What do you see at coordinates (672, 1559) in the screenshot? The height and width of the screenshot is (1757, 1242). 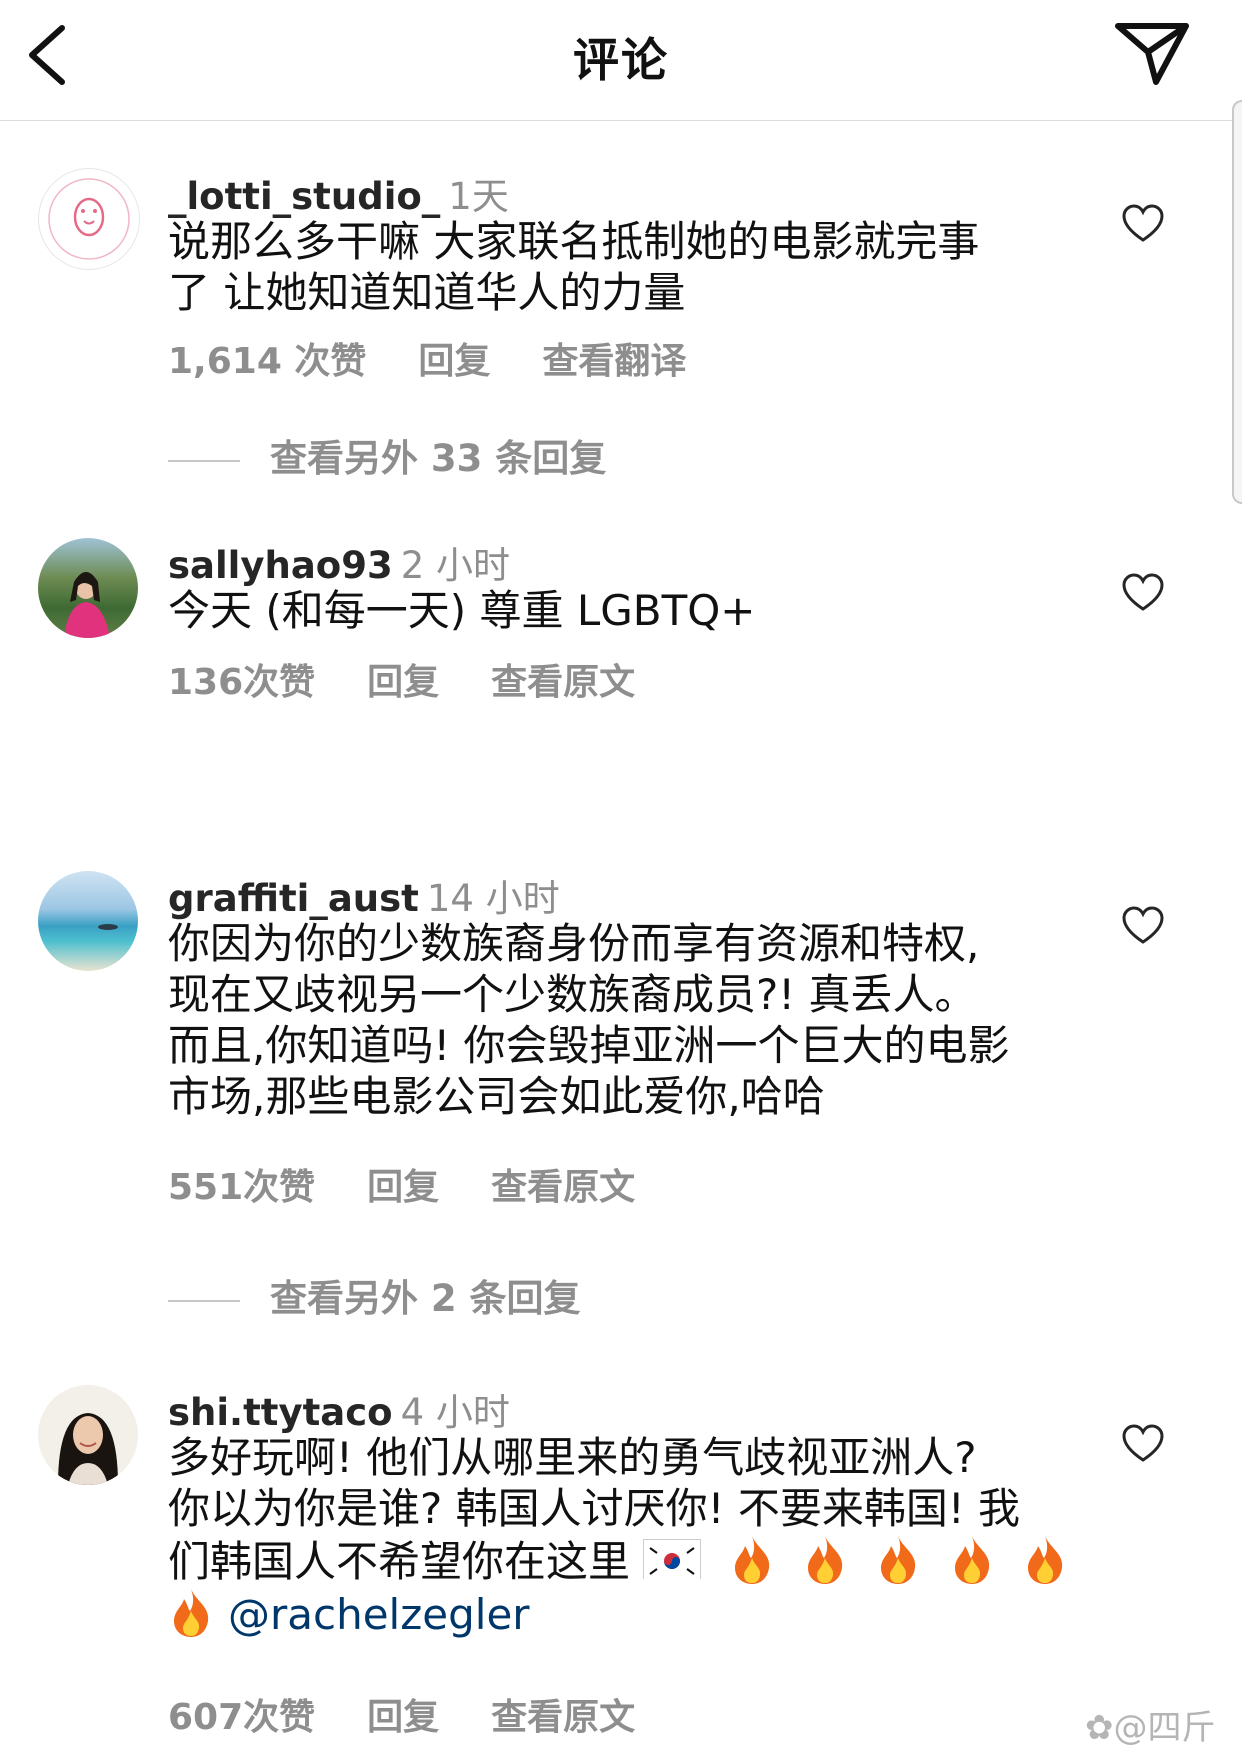 I see `korea-flag-icon` at bounding box center [672, 1559].